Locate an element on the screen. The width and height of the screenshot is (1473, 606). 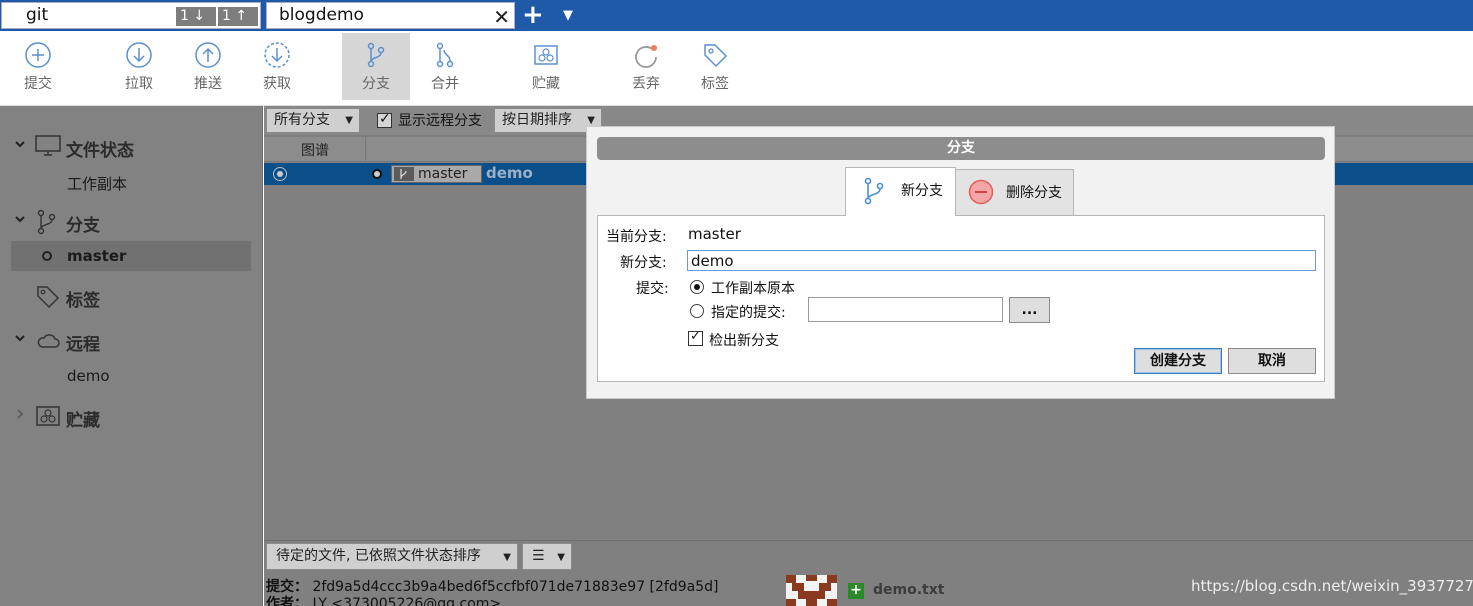
tag-button: 标签 is located at coordinates (715, 66).